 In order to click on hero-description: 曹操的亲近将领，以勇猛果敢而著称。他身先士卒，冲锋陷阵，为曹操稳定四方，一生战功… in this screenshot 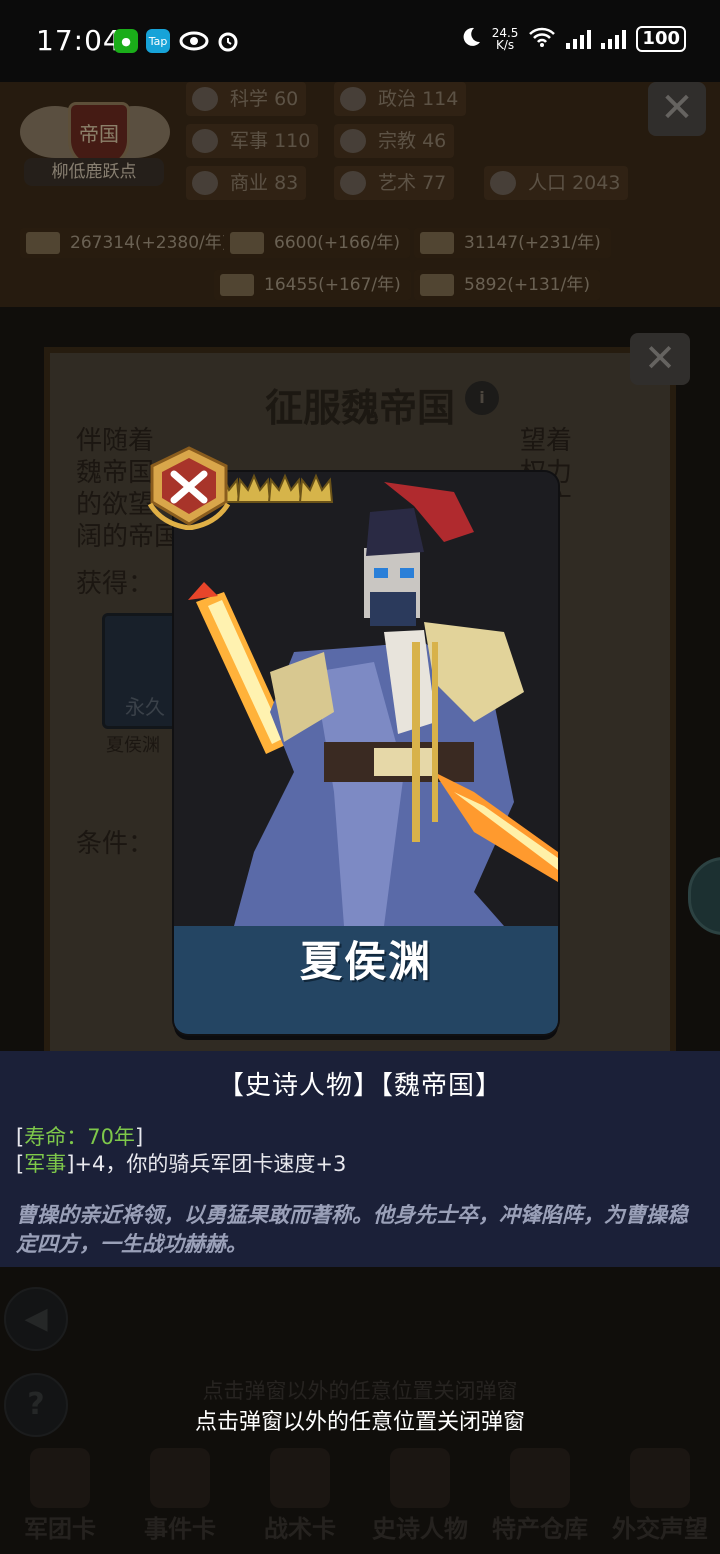, I will do `click(352, 1229)`.